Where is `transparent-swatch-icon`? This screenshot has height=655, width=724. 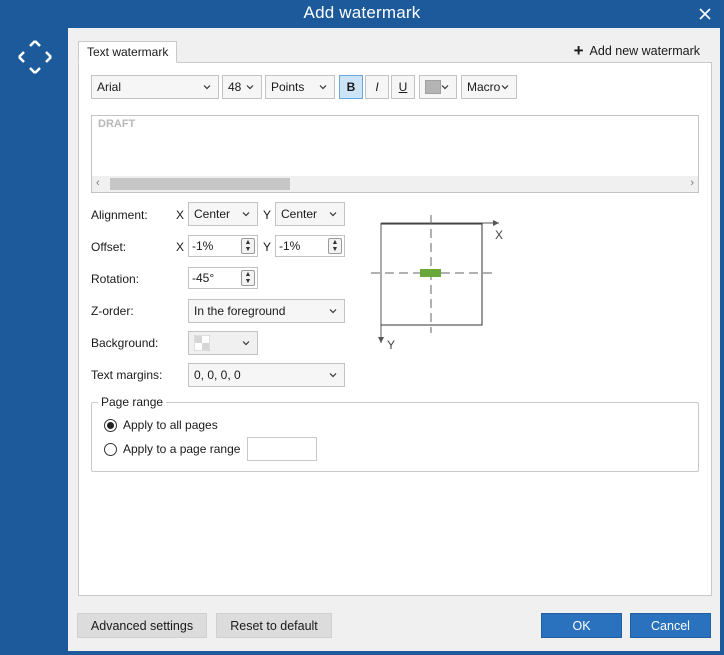
transparent-swatch-icon is located at coordinates (202, 343).